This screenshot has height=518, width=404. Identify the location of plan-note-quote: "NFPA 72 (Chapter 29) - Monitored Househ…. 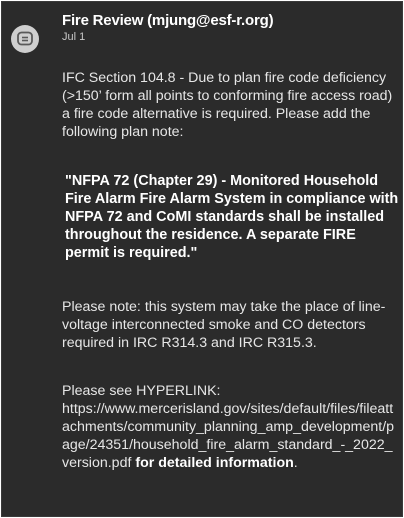
(232, 217).